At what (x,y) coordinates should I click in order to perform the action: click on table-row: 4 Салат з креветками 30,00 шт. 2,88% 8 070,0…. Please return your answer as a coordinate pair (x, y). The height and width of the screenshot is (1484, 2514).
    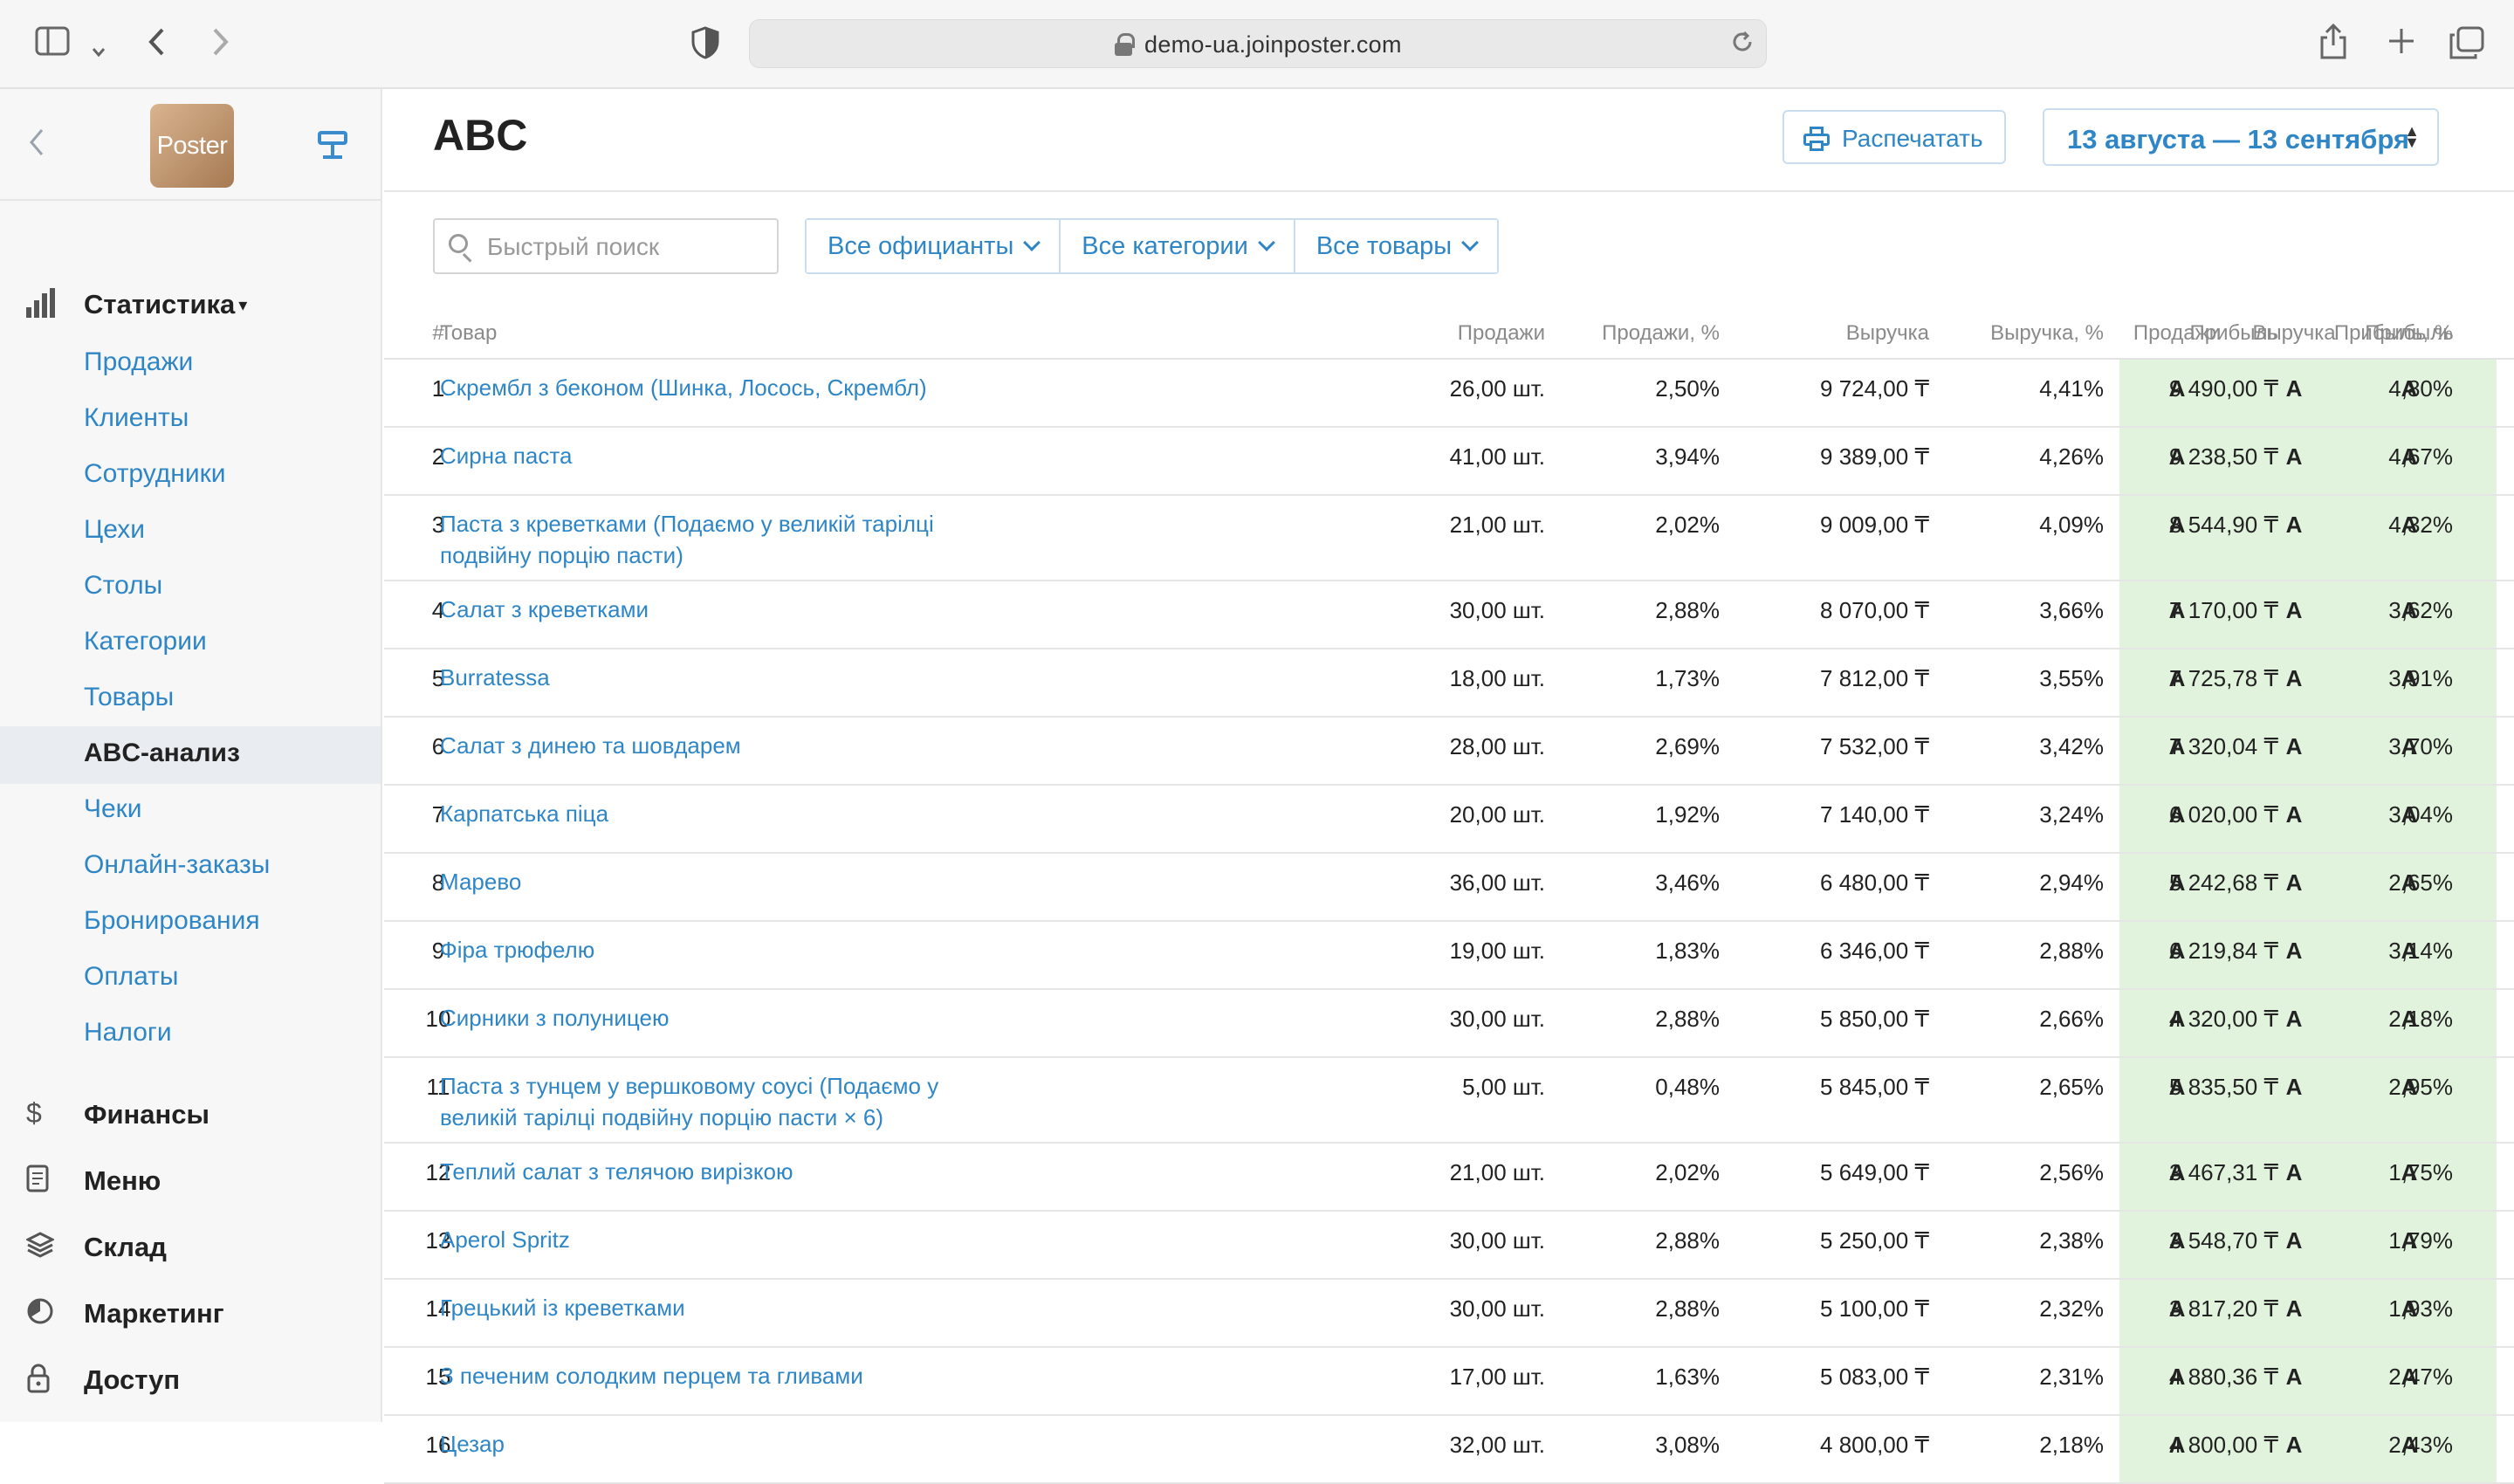
    Looking at the image, I should click on (1449, 615).